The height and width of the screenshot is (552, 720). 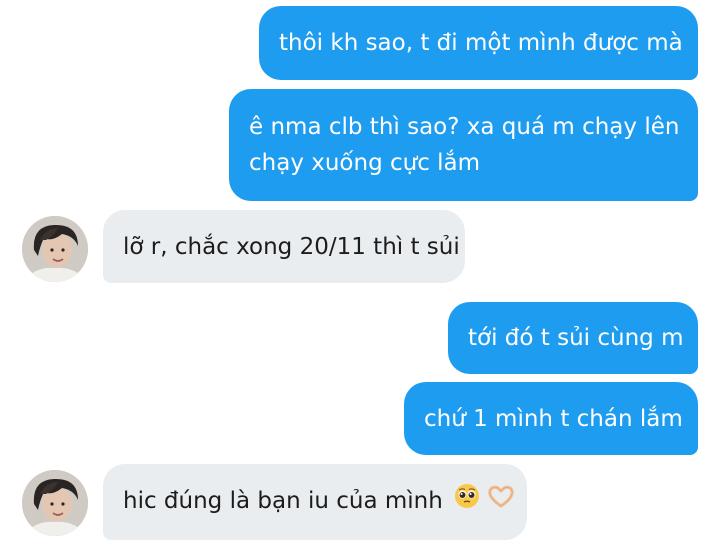 What do you see at coordinates (365, 163) in the screenshot?
I see `message-text-line: chạy xuống cực lắm` at bounding box center [365, 163].